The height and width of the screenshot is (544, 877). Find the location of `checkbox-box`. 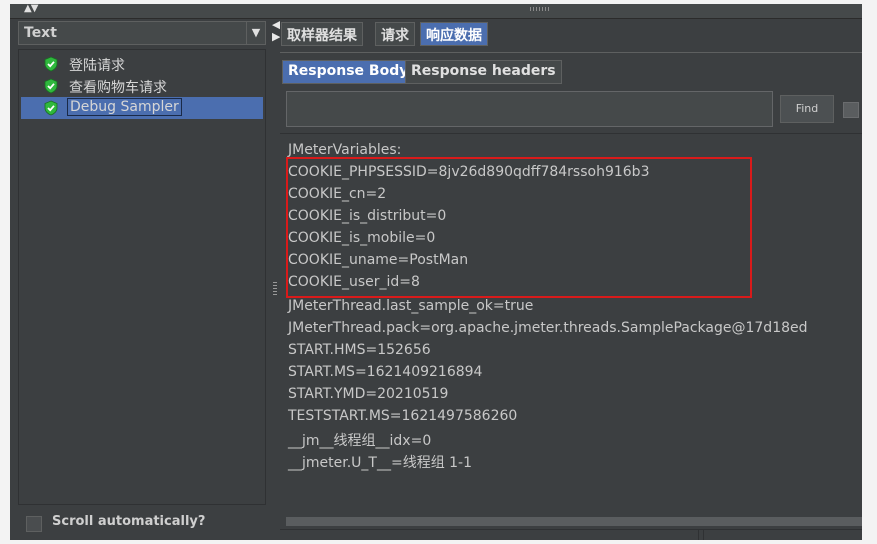

checkbox-box is located at coordinates (34, 524).